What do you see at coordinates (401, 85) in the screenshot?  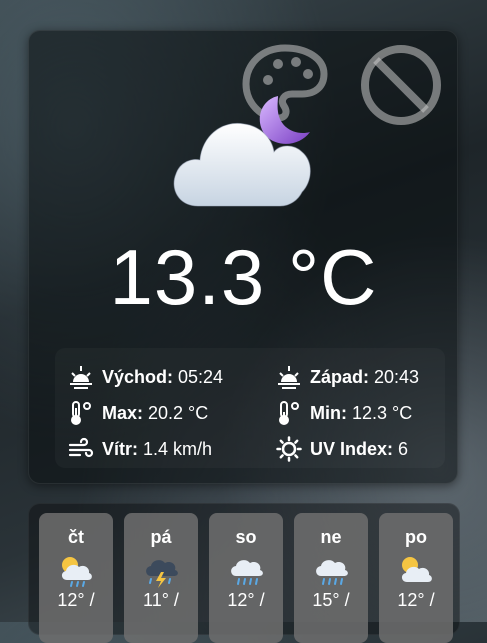 I see `block-icon` at bounding box center [401, 85].